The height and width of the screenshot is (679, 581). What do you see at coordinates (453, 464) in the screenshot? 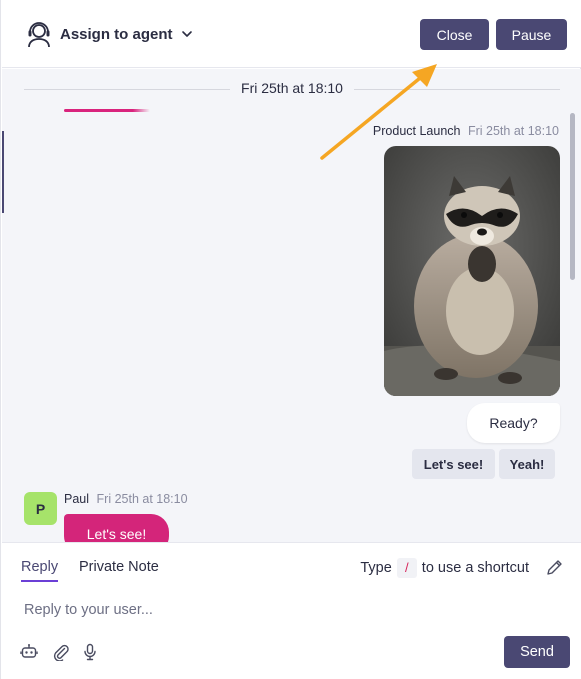
I see `quick-reply-button: Let's see!` at bounding box center [453, 464].